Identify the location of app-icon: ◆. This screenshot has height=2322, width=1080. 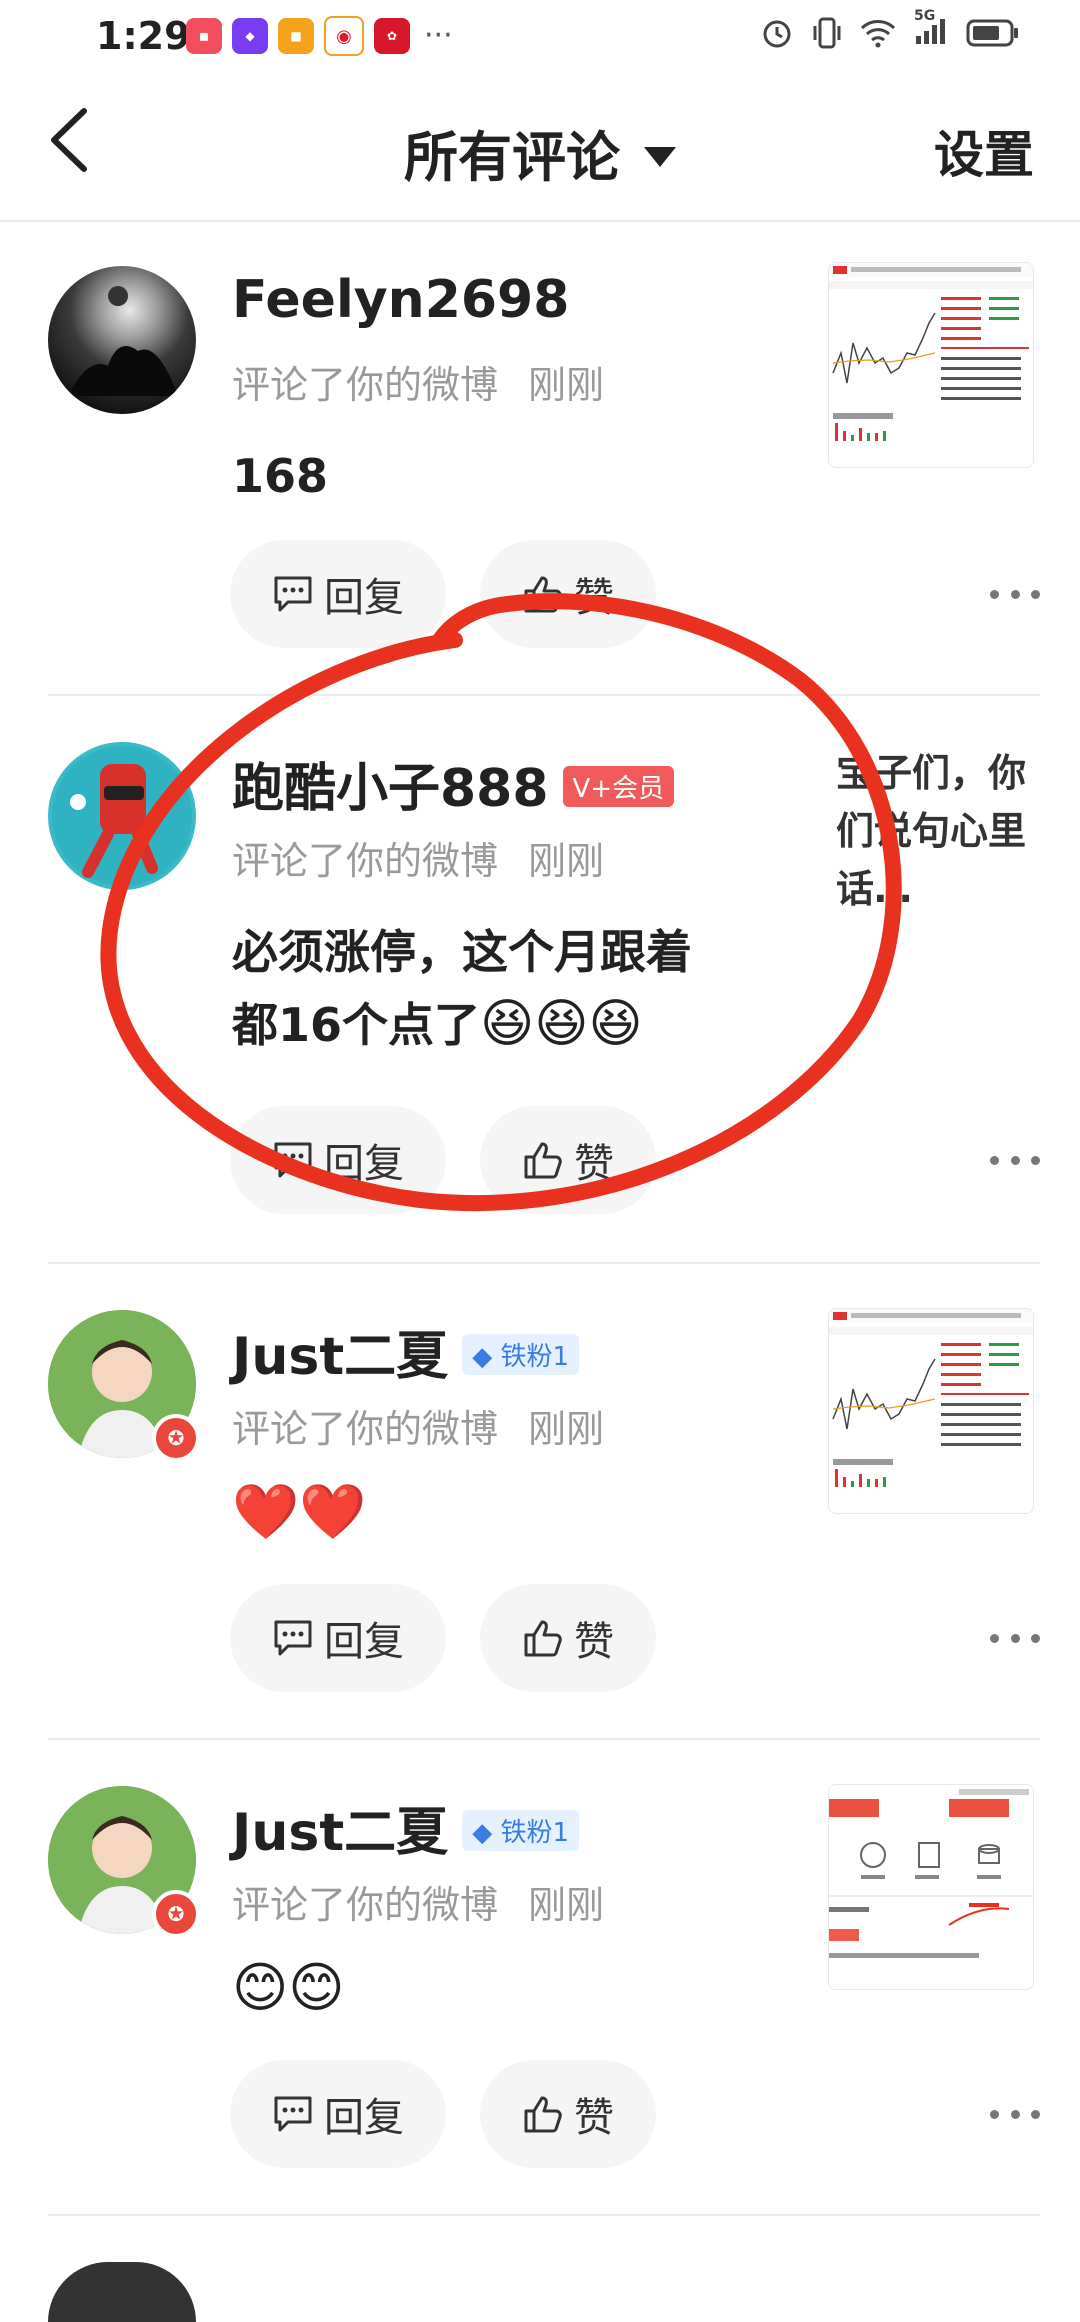
(250, 36).